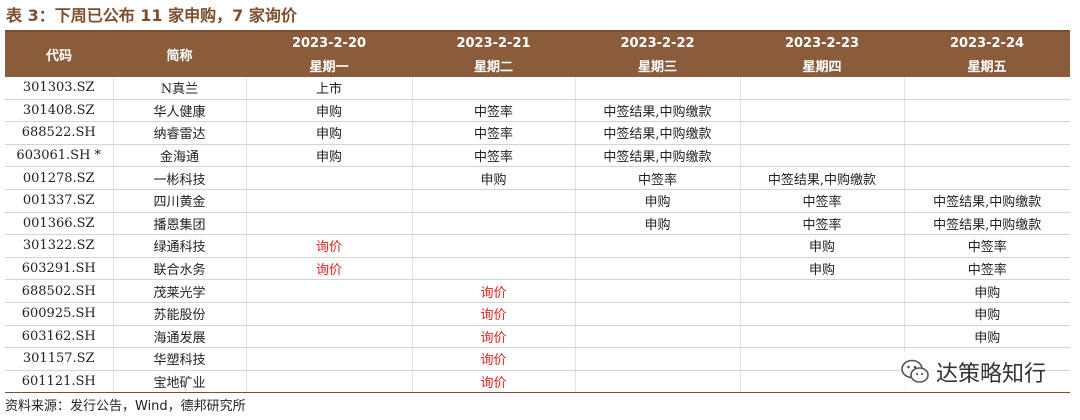 This screenshot has height=420, width=1080. What do you see at coordinates (493, 43) in the screenshot?
I see `header-date: 2023-2-21` at bounding box center [493, 43].